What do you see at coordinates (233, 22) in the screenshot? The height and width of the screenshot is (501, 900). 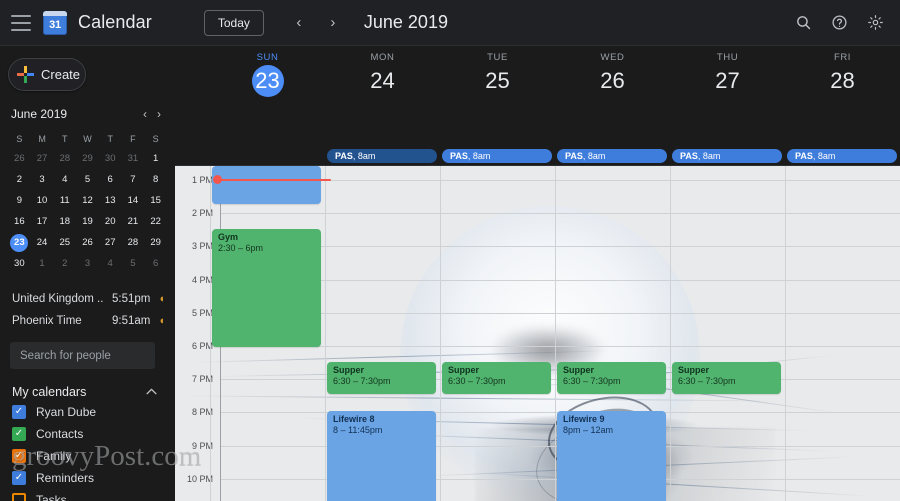 I see `today-button: Today` at bounding box center [233, 22].